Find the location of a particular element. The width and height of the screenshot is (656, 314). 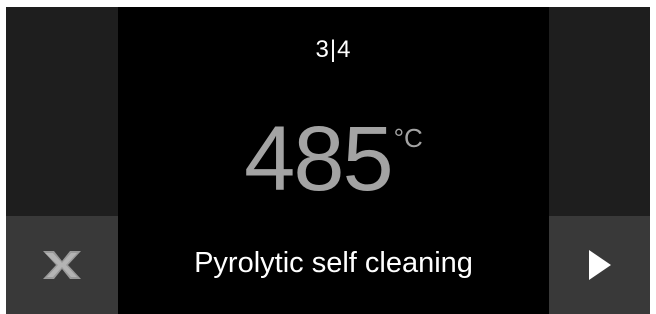

temperature-unit: °C is located at coordinates (408, 138).